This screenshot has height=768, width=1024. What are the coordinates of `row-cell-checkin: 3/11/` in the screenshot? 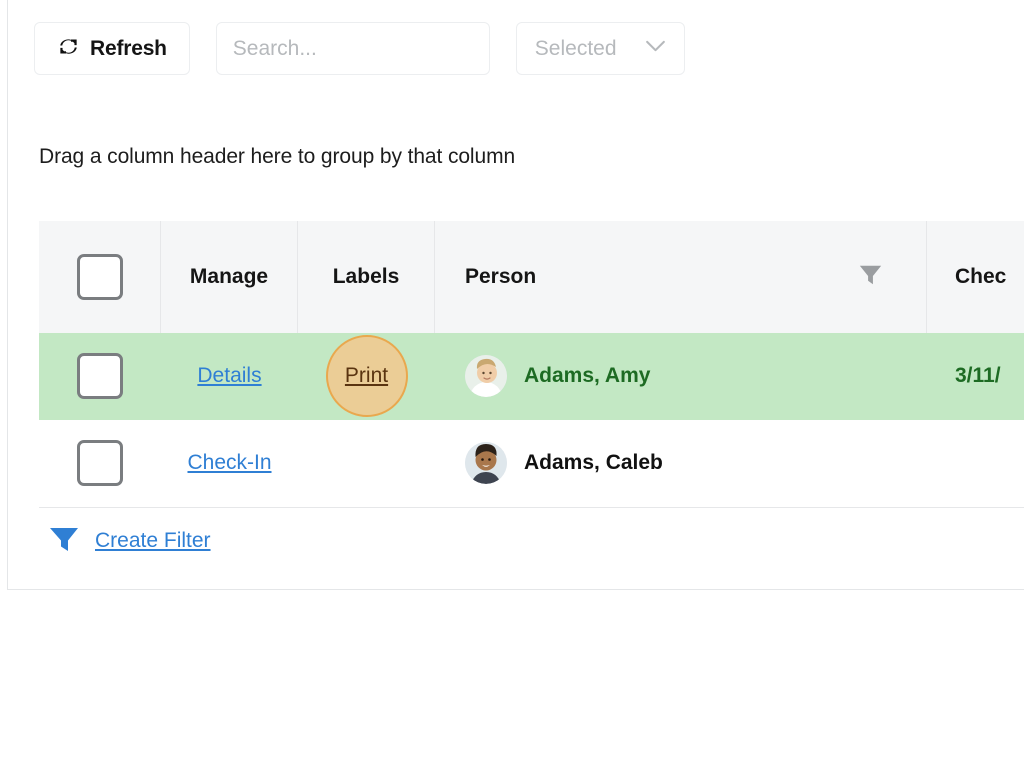 It's located at (975, 376).